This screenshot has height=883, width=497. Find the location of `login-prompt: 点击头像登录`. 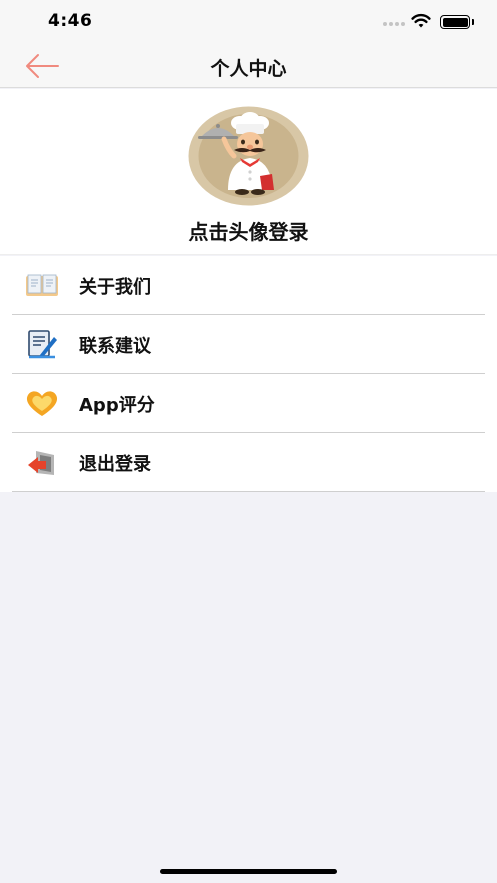

login-prompt: 点击头像登录 is located at coordinates (248, 230).